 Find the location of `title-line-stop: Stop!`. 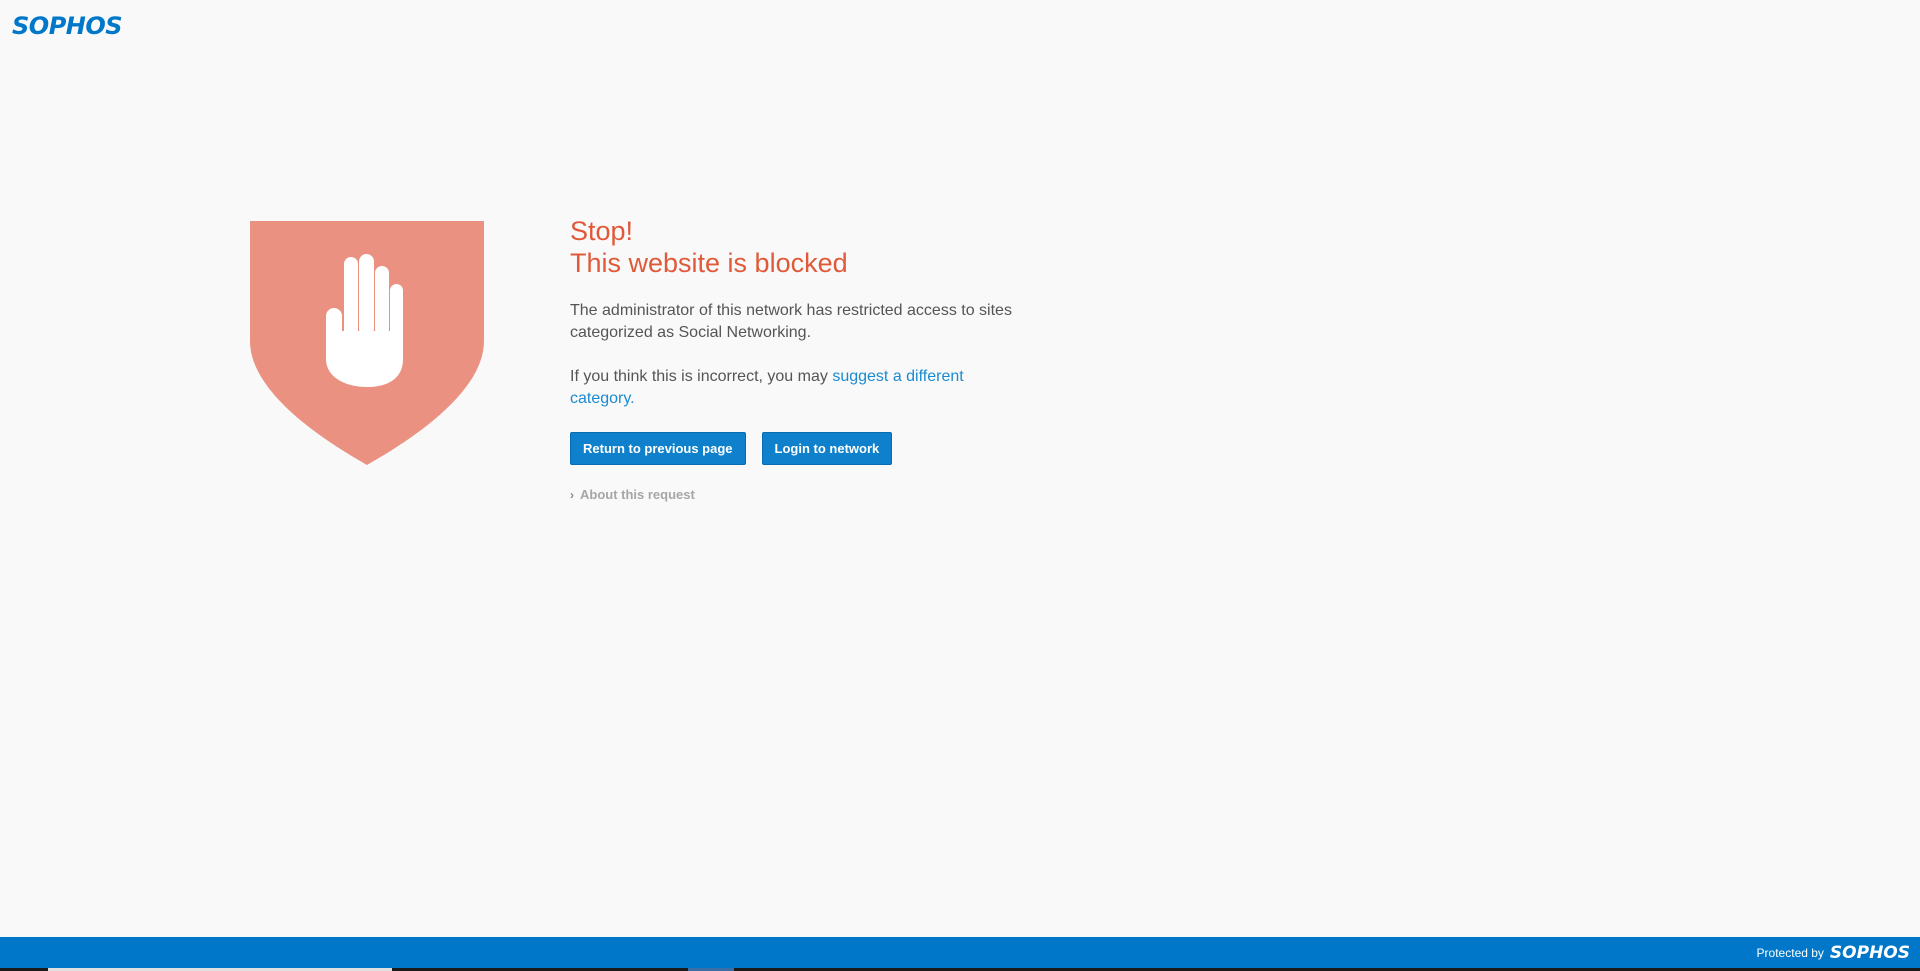

title-line-stop: Stop! is located at coordinates (602, 231).